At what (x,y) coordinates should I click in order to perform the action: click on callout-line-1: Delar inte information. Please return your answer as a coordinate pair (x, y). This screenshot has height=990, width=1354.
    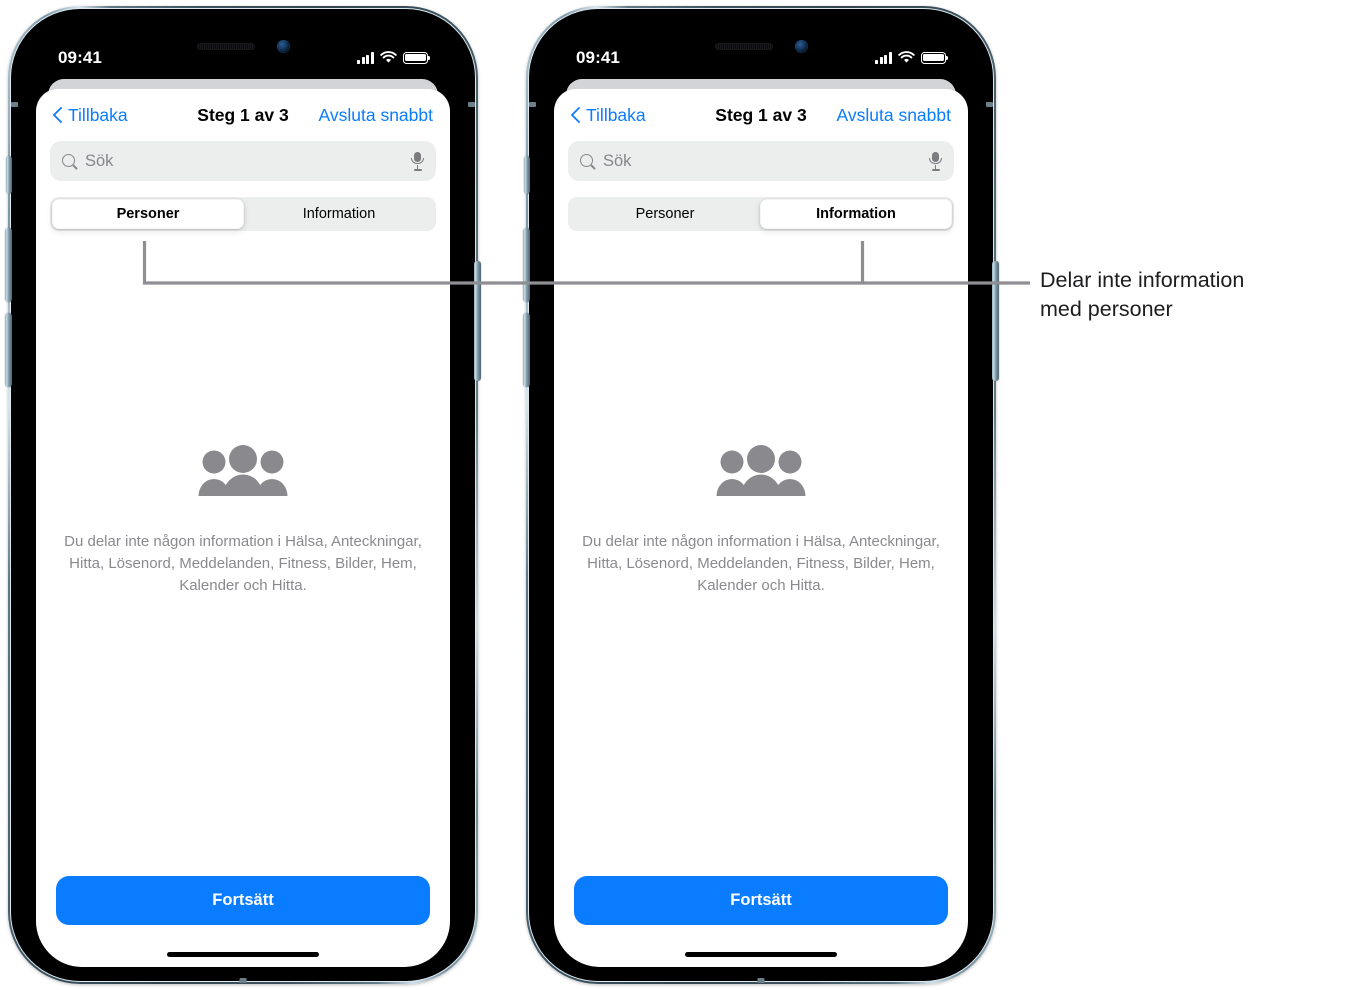
    Looking at the image, I should click on (1142, 280).